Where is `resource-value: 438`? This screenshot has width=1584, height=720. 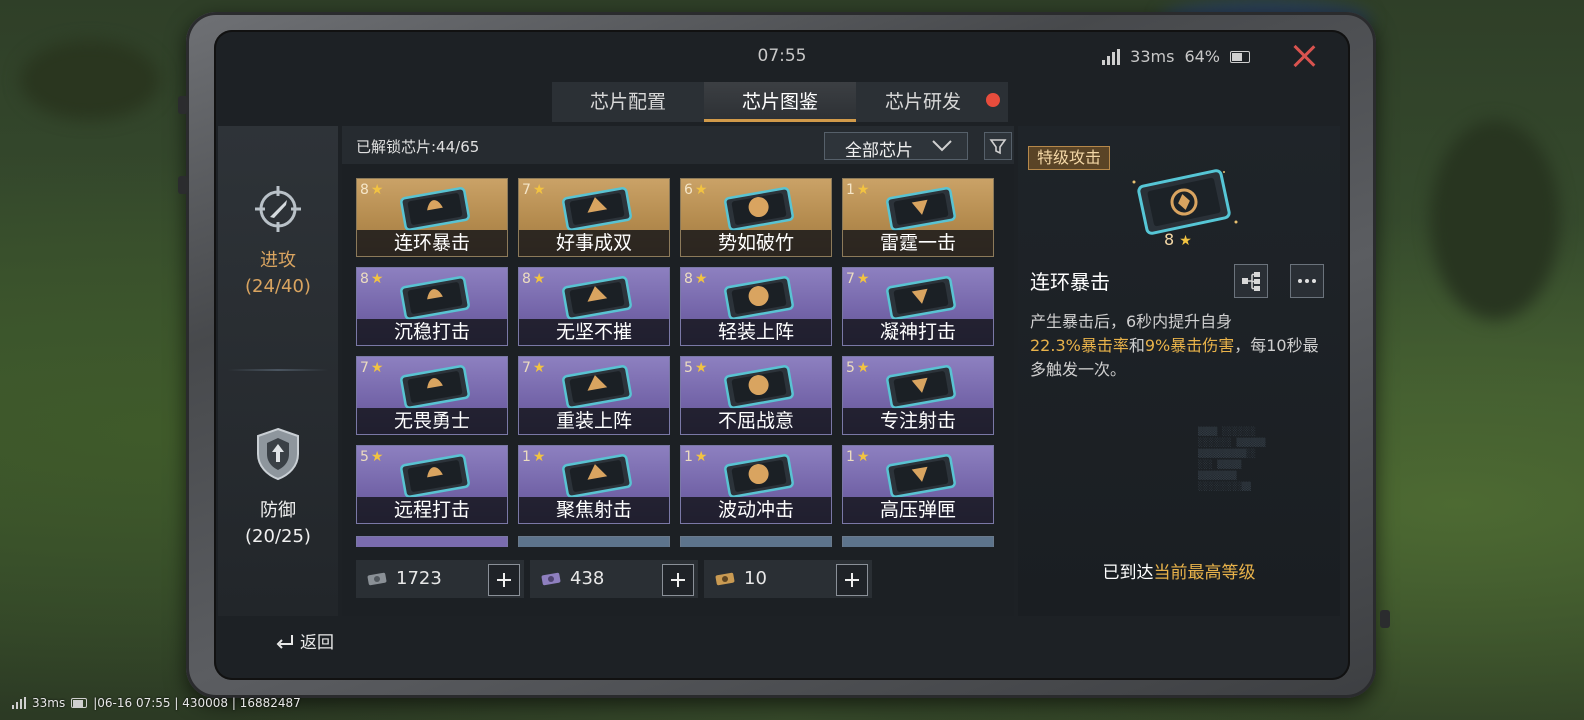 resource-value: 438 is located at coordinates (587, 578).